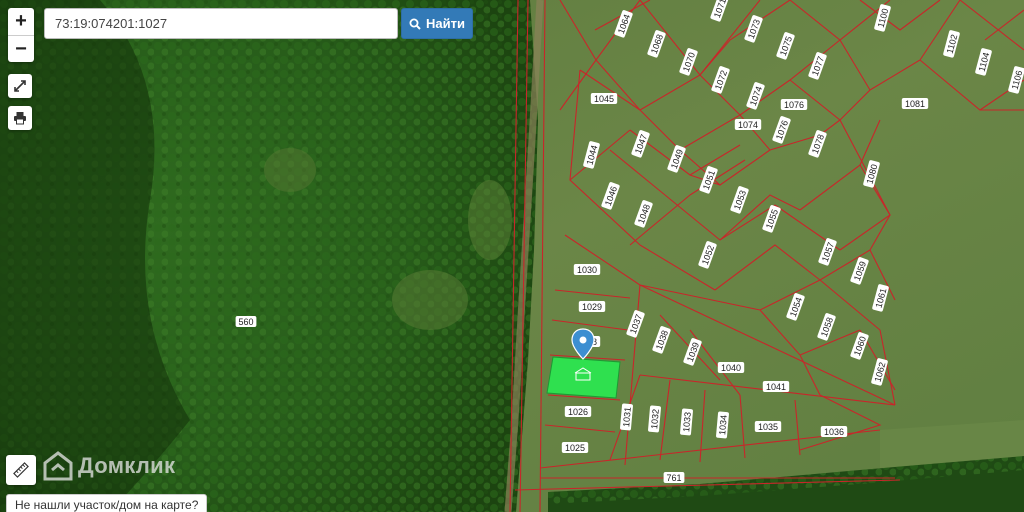  What do you see at coordinates (1016, 80) in the screenshot?
I see `parcel-label: 1106` at bounding box center [1016, 80].